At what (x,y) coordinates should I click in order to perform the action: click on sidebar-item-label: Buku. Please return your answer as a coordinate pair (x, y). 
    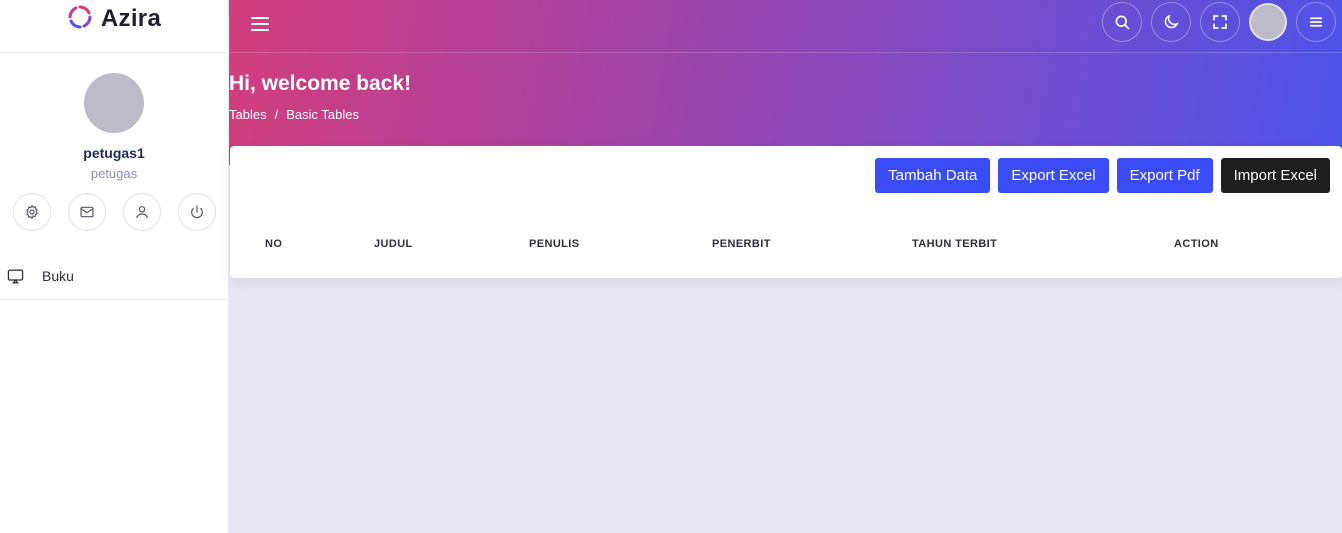
    Looking at the image, I should click on (58, 276).